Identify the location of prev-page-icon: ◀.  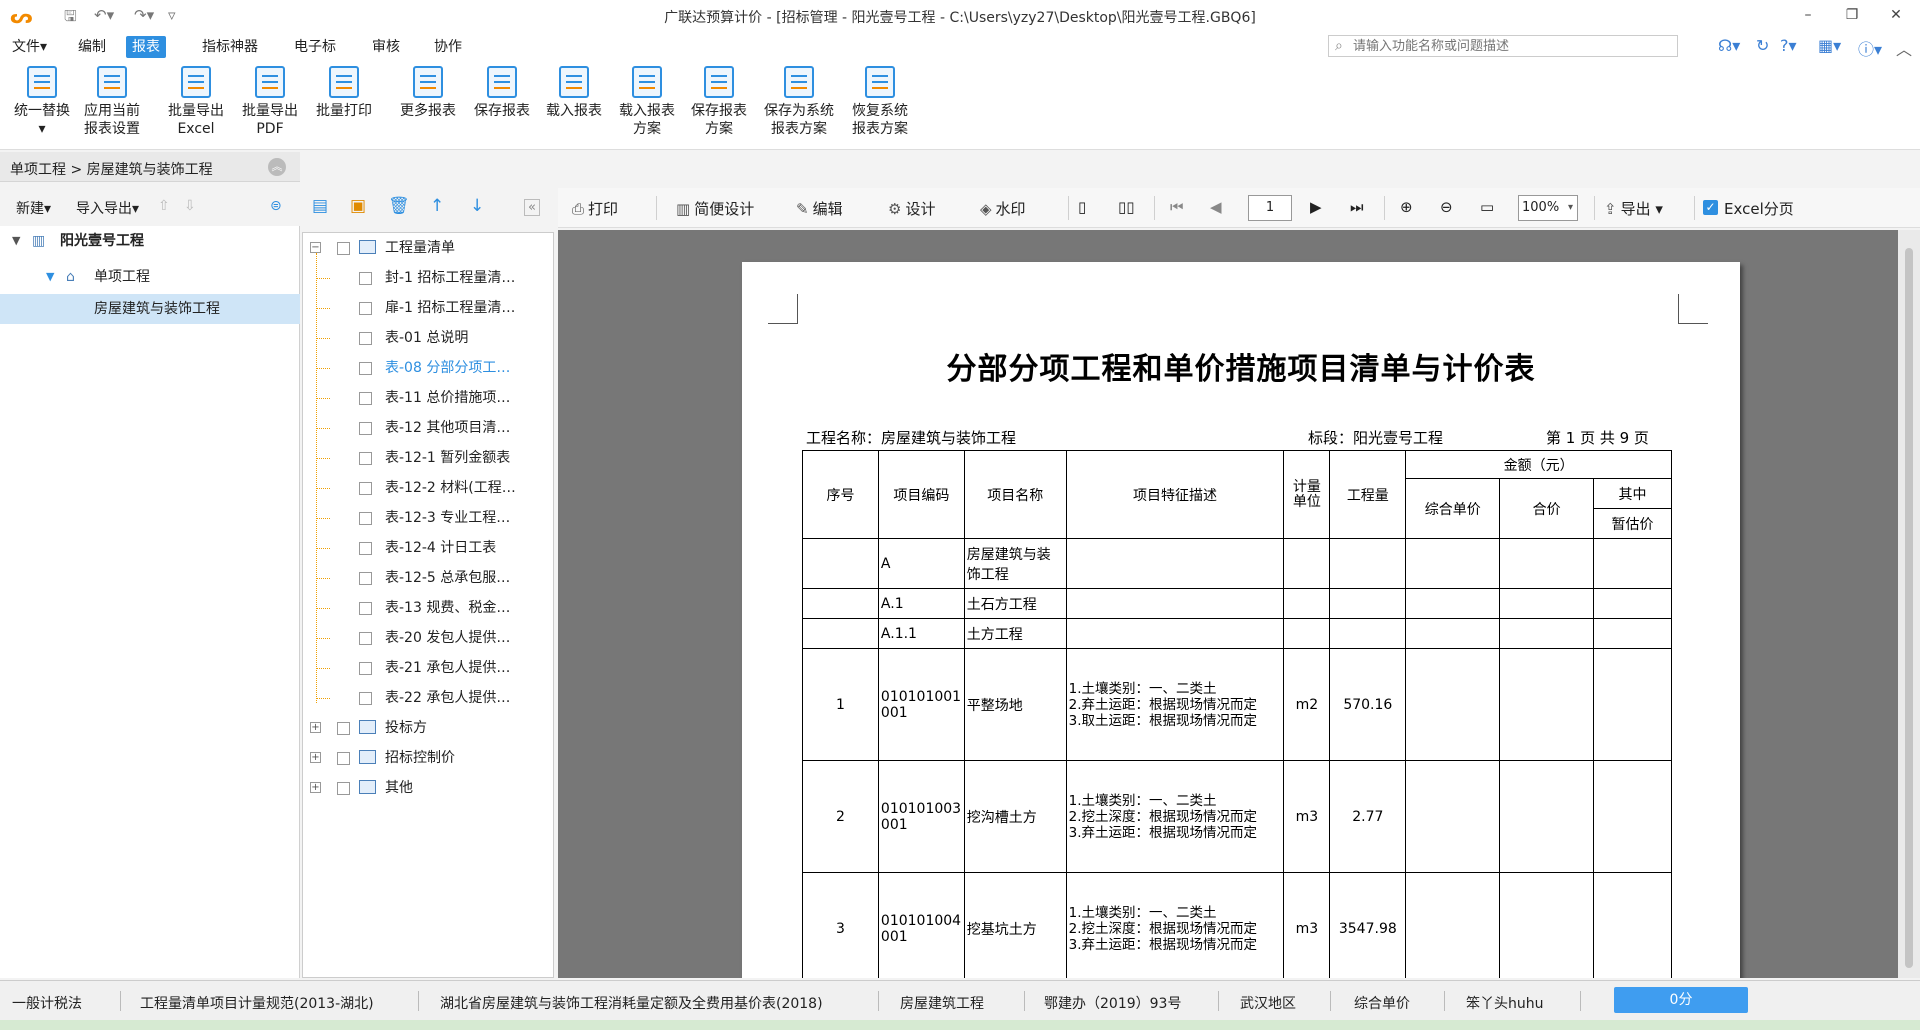
(1216, 207).